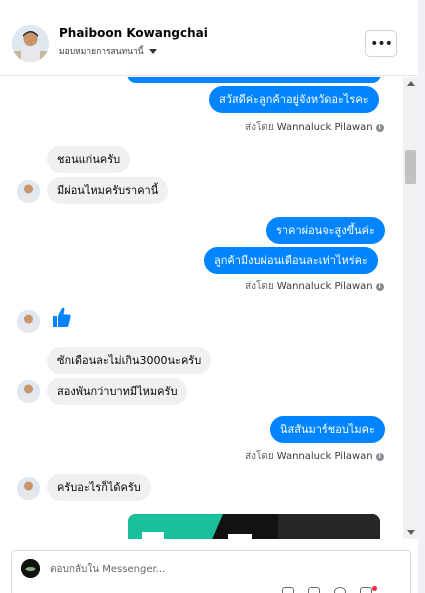 This screenshot has width=425, height=593. What do you see at coordinates (411, 532) in the screenshot?
I see `scroll-down-icon` at bounding box center [411, 532].